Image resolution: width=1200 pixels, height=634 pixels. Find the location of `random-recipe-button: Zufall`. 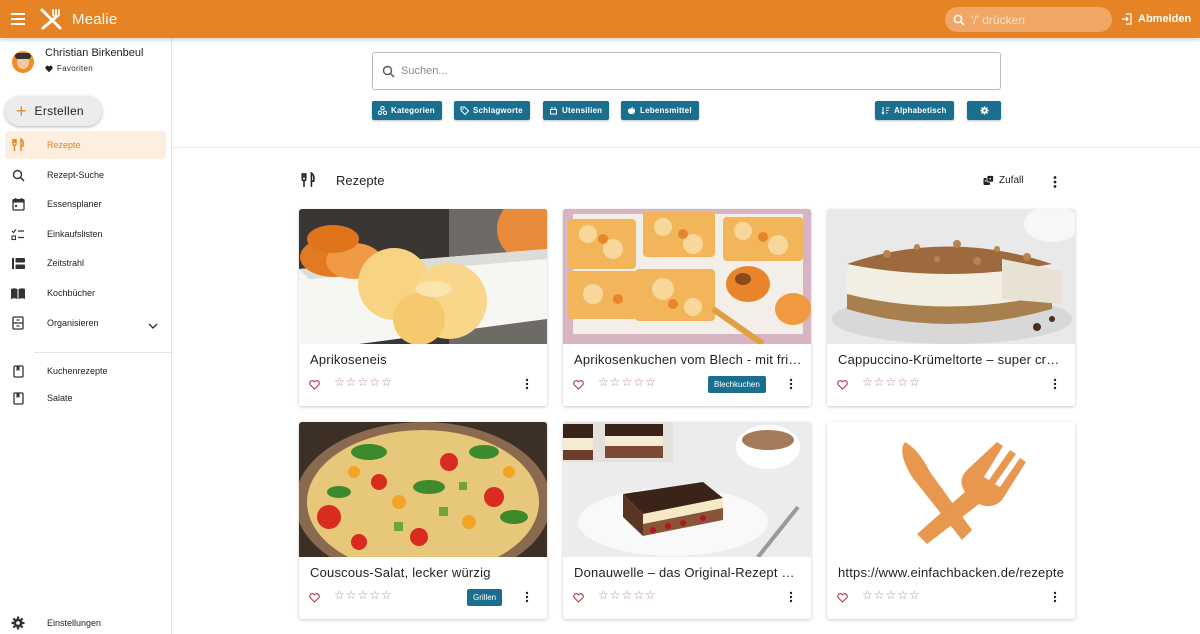

random-recipe-button: Zufall is located at coordinates (1003, 180).